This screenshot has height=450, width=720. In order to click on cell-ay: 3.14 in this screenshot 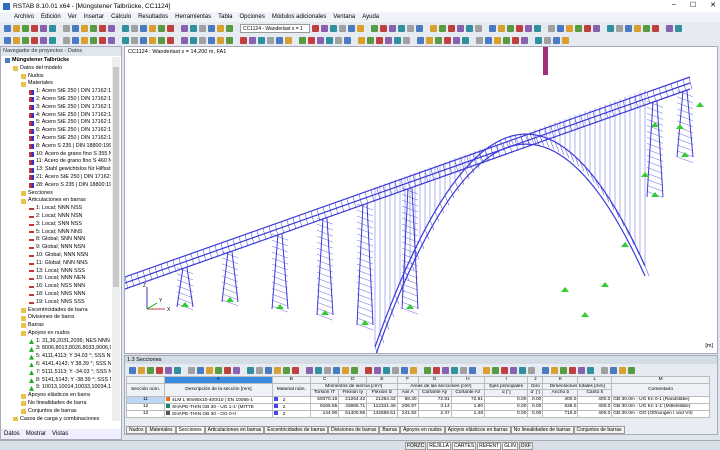, I will do `click(434, 406)`.